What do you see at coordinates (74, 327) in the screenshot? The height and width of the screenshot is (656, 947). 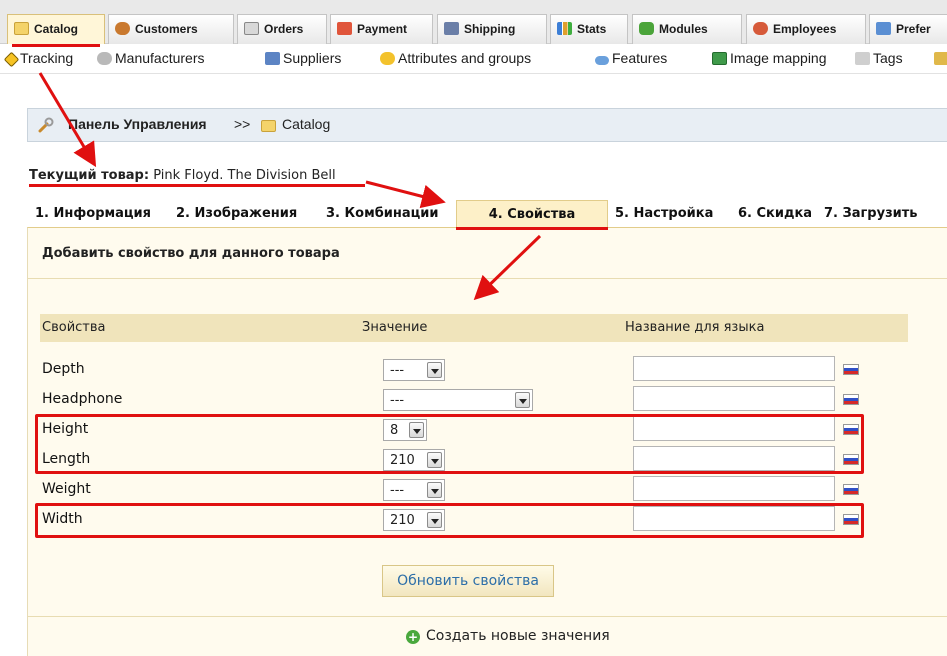 I see `column-header-features: Свойства` at bounding box center [74, 327].